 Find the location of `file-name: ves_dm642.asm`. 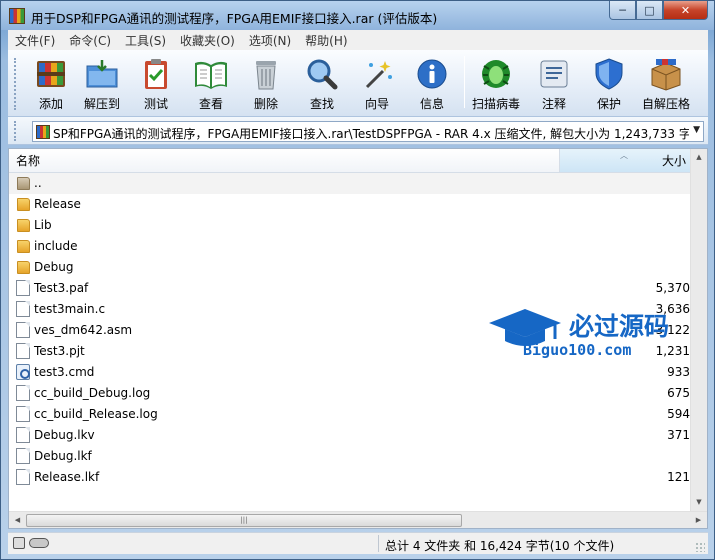

file-name: ves_dm642.asm is located at coordinates (83, 330).